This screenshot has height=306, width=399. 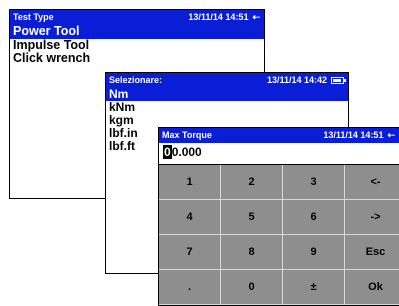 What do you see at coordinates (252, 252) in the screenshot?
I see `key-8: 8` at bounding box center [252, 252].